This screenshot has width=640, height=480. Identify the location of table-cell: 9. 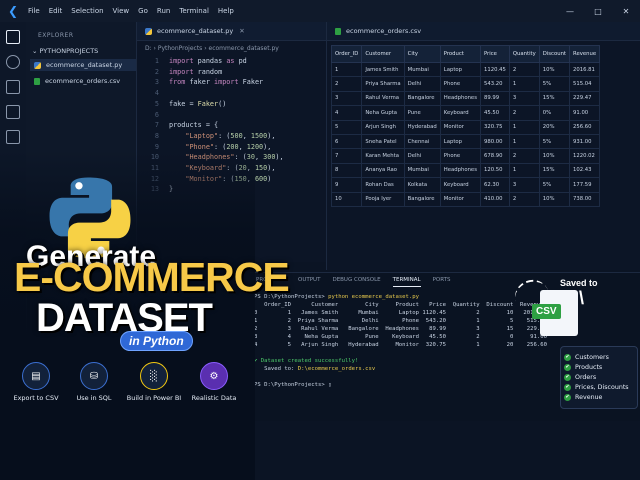
(346, 185).